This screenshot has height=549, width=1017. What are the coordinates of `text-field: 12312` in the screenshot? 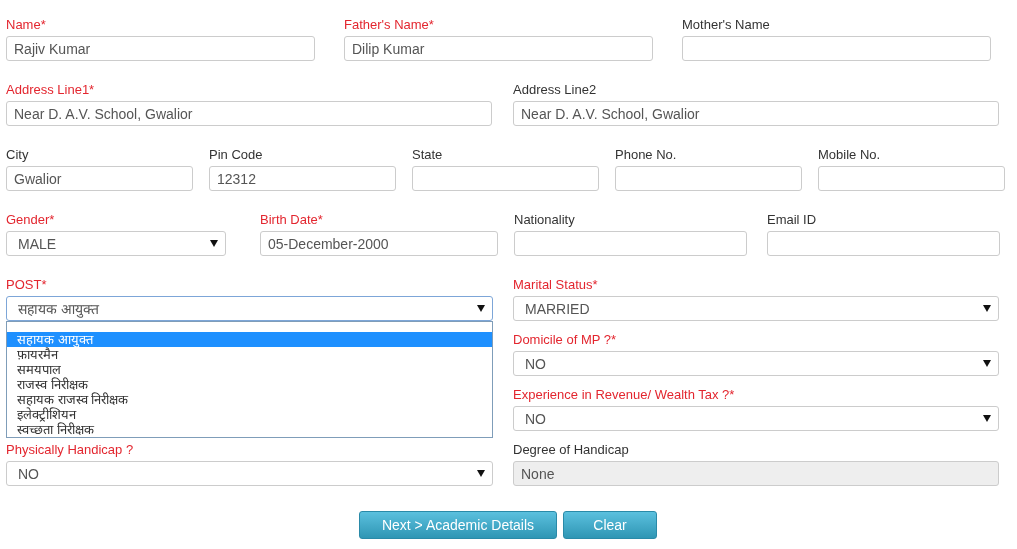 It's located at (302, 178).